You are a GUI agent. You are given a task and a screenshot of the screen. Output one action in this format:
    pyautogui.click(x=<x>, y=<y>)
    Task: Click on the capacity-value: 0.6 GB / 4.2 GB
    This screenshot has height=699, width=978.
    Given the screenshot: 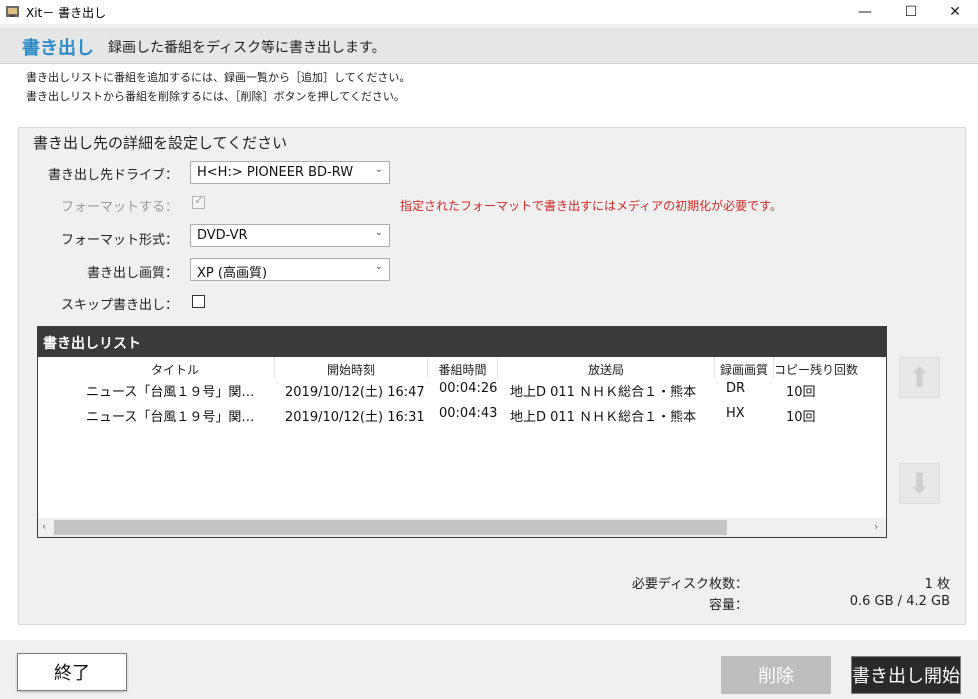 What is the action you would take?
    pyautogui.click(x=899, y=601)
    